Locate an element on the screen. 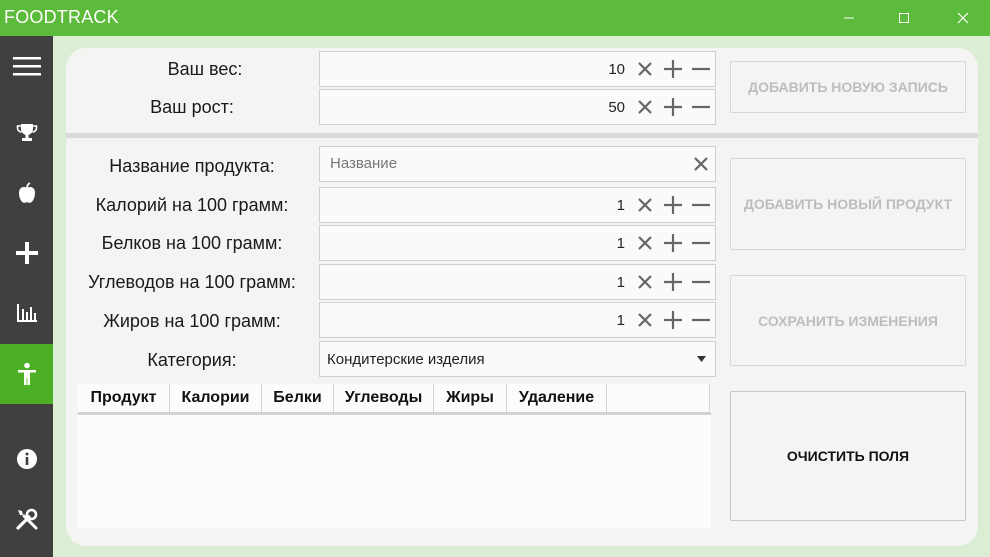 The image size is (990, 557). sidebar-item-profile is located at coordinates (26, 374).